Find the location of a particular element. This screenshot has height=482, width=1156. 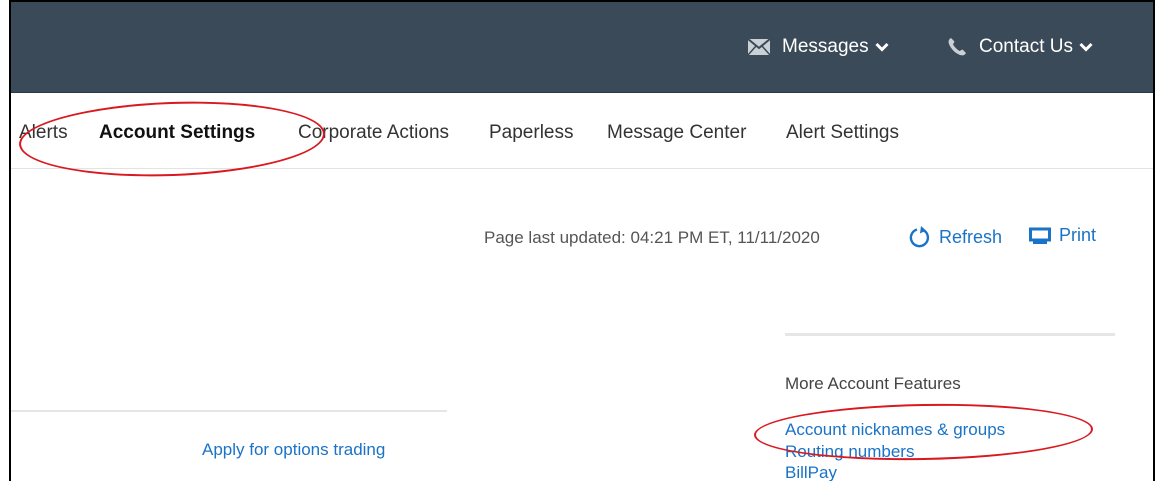

messages-menu: Messages is located at coordinates (818, 47).